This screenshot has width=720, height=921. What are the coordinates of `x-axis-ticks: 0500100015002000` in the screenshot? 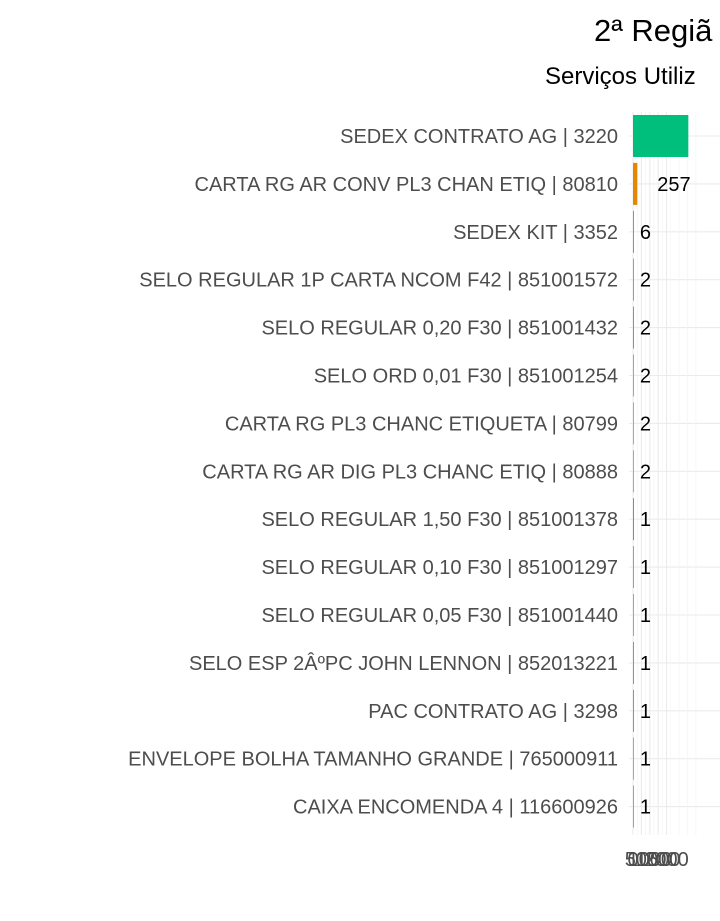 It's located at (657, 860).